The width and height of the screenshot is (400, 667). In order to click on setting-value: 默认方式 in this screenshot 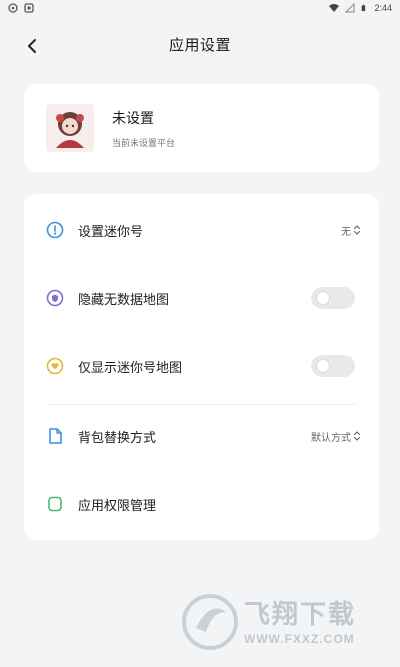, I will do `click(331, 438)`.